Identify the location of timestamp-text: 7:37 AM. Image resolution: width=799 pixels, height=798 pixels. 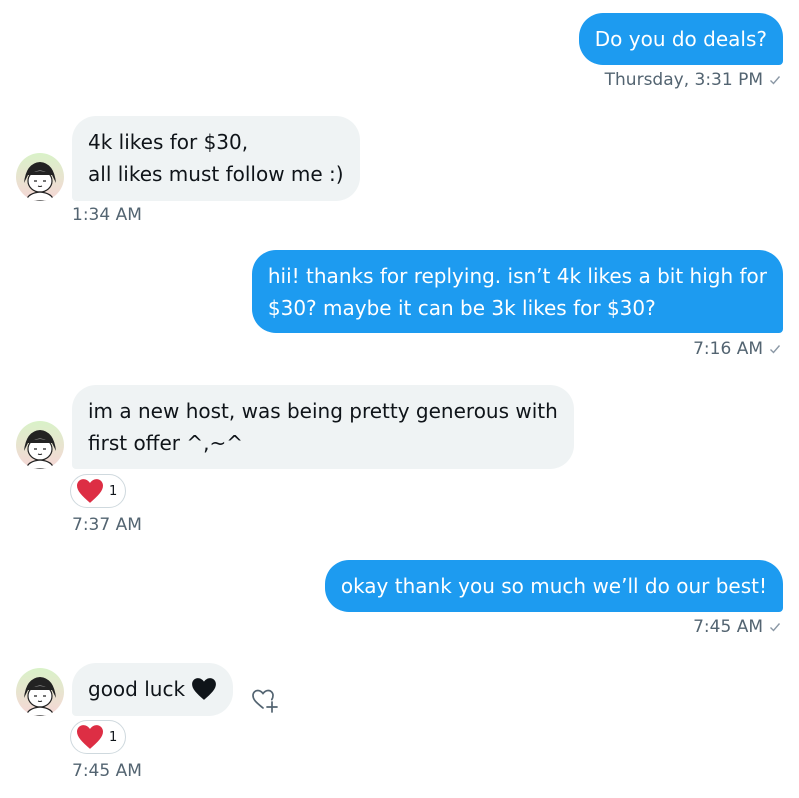
(107, 525).